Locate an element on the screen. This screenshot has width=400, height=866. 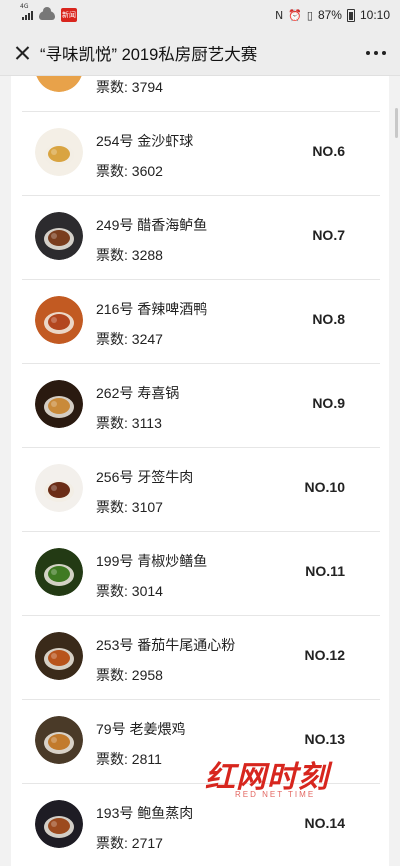
rank-label: NO.12 is located at coordinates (324, 655).